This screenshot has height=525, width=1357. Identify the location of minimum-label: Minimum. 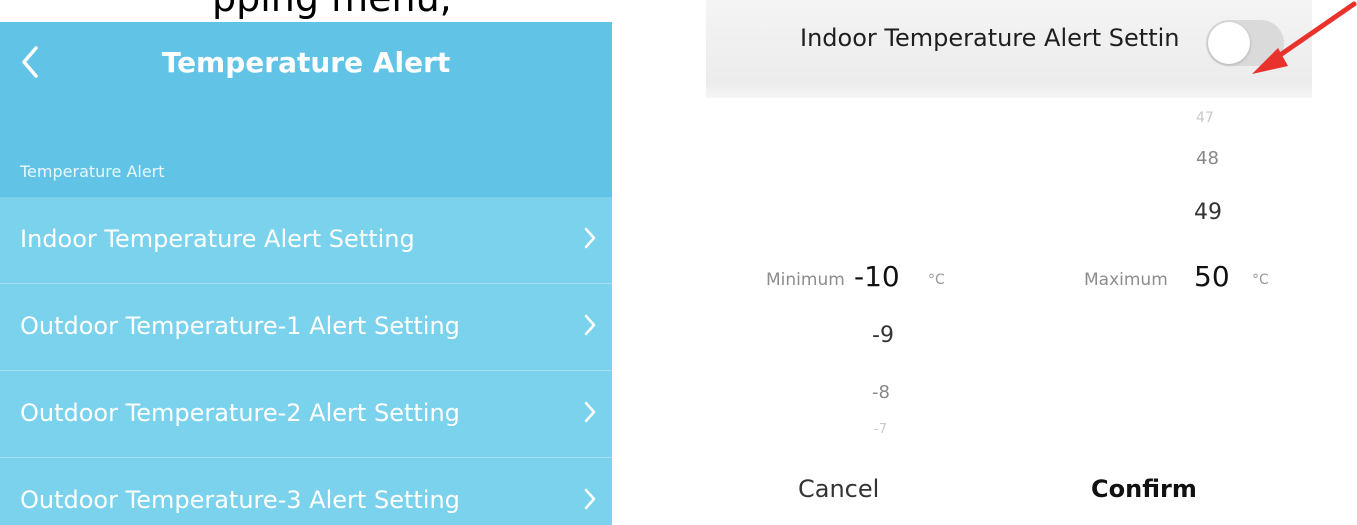
(805, 280).